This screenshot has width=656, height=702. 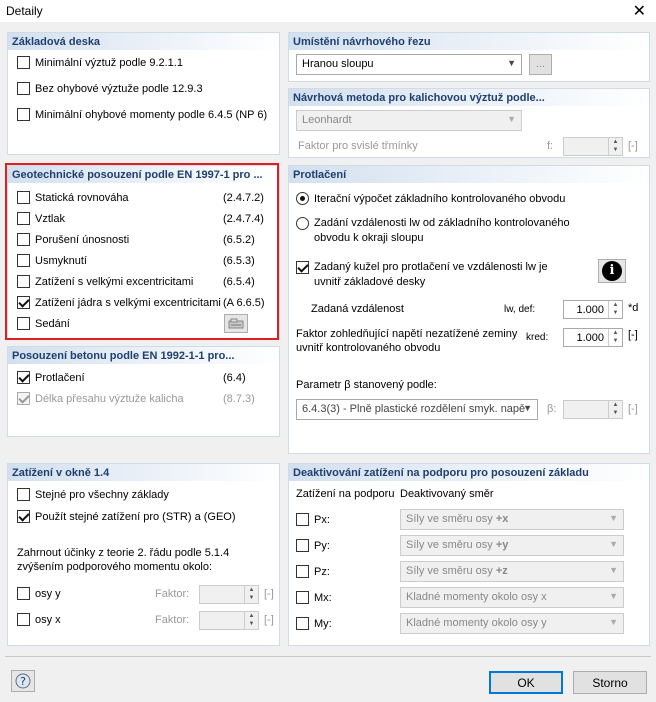 I want to click on deact-combo-px: Síly ve směru osy +x ▼, so click(x=512, y=519).